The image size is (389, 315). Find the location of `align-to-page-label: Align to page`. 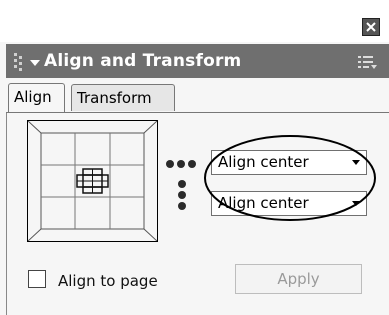

align-to-page-label: Align to page is located at coordinates (108, 281).